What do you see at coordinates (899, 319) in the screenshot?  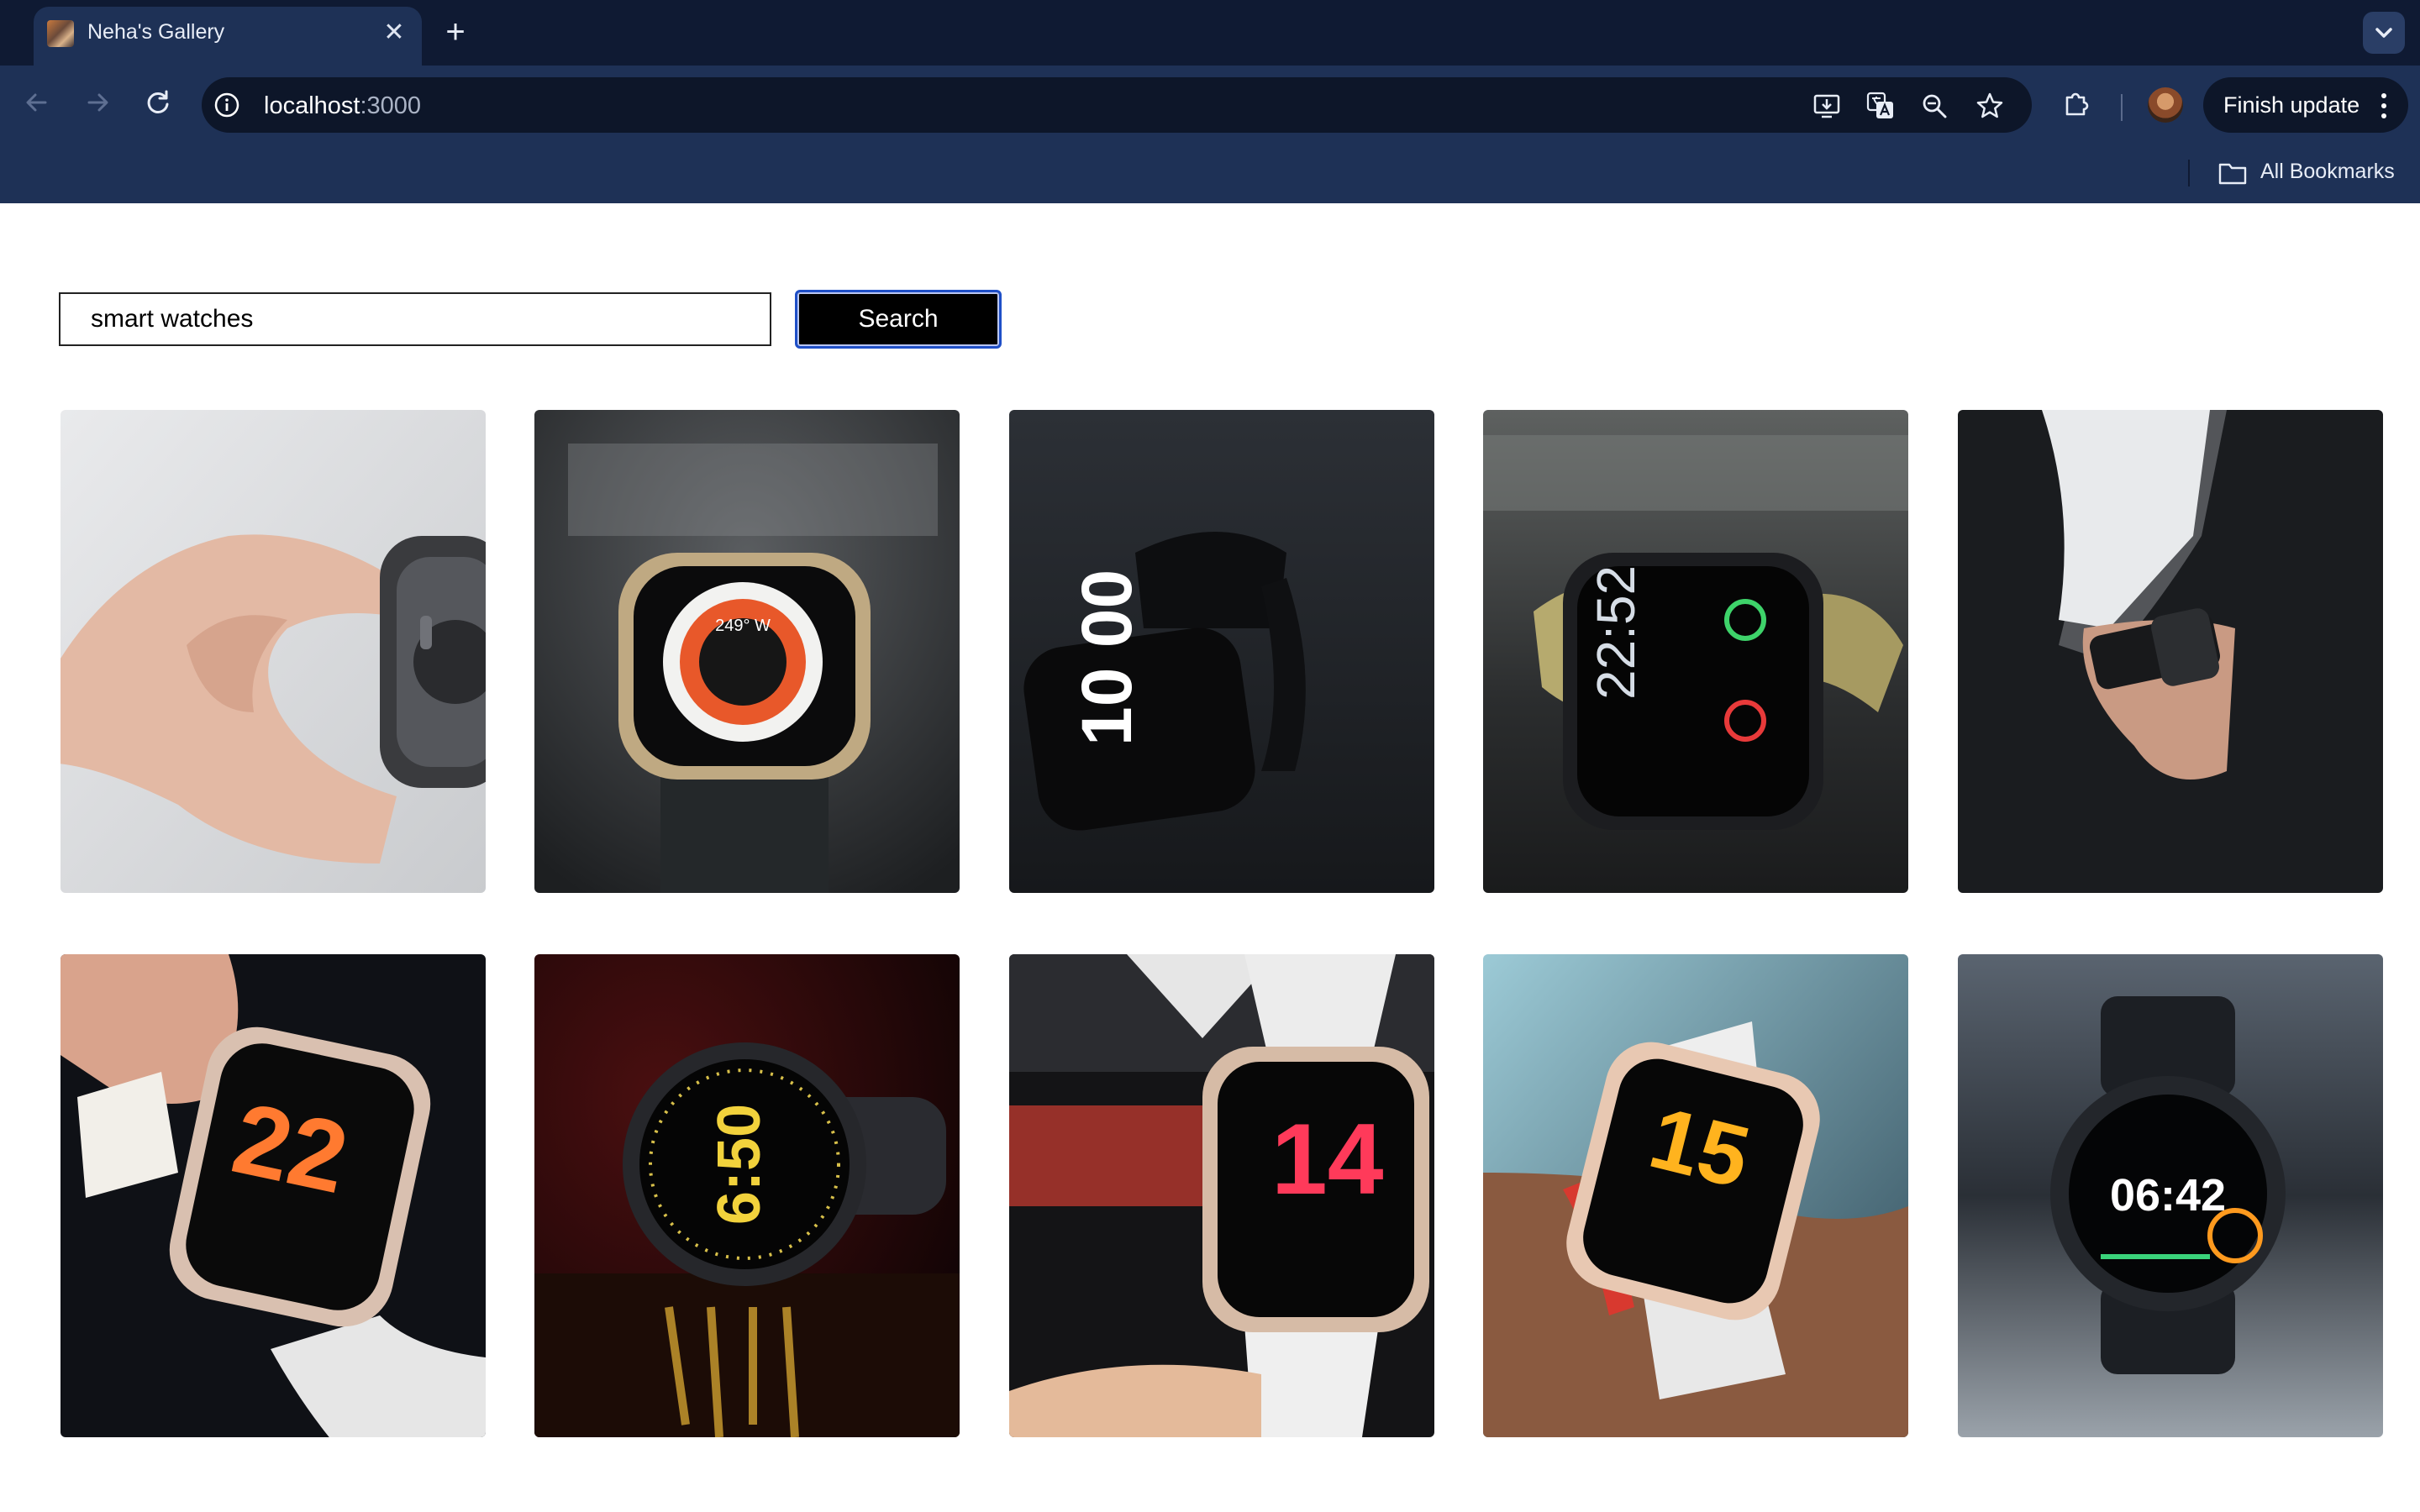 I see `search-button: Search` at bounding box center [899, 319].